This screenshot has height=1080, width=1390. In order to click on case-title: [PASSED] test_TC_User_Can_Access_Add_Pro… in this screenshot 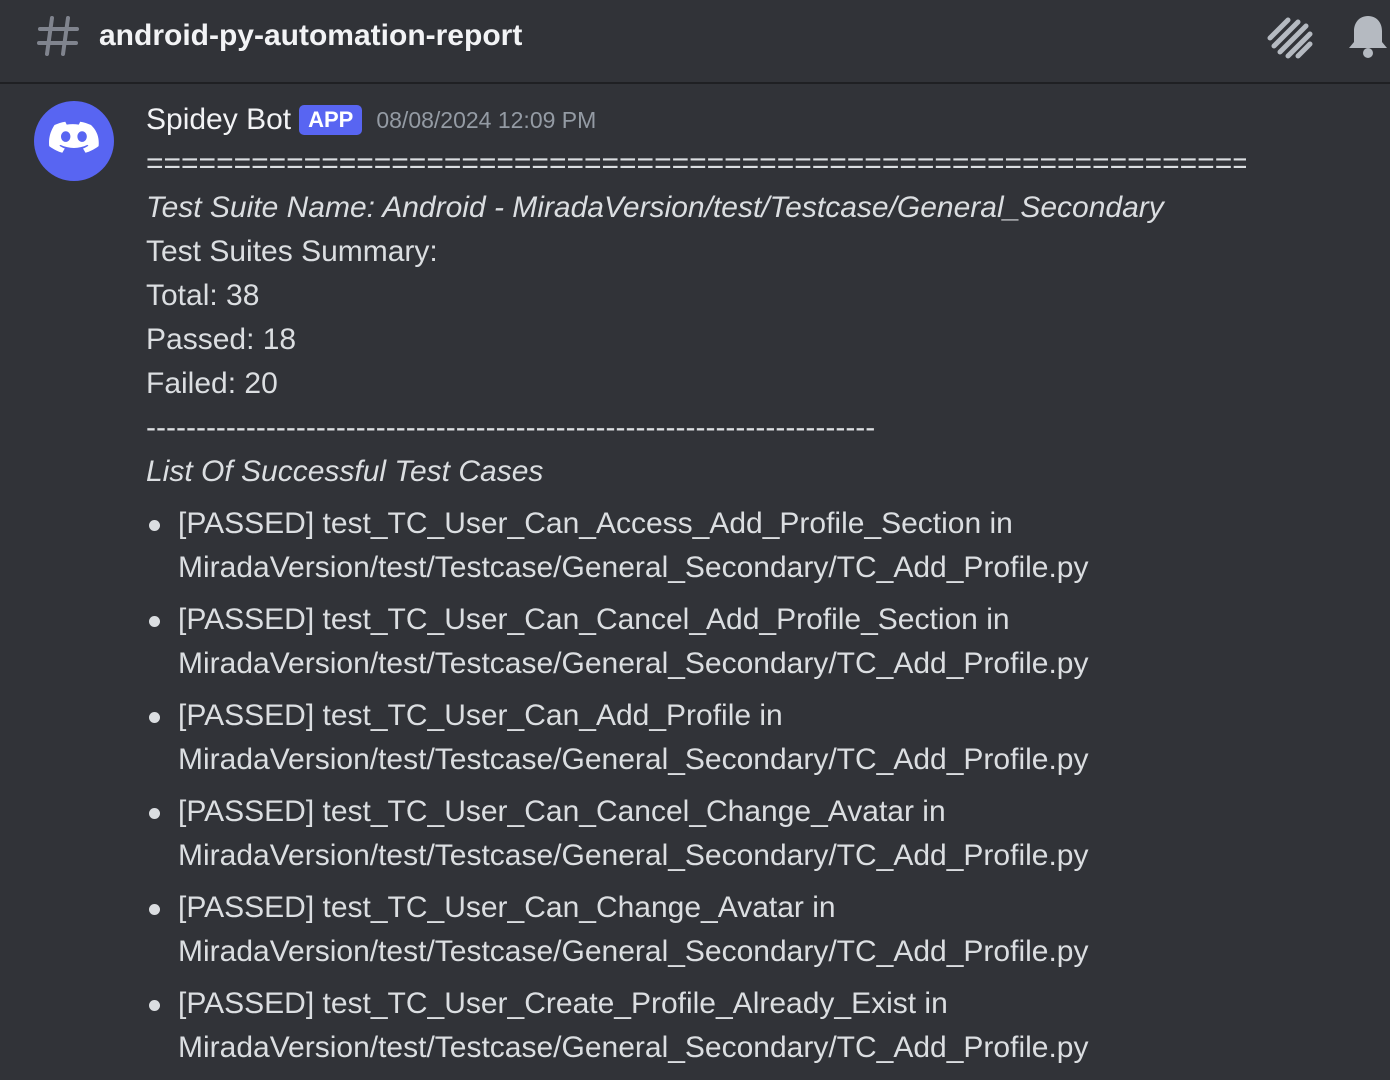, I will do `click(595, 523)`.